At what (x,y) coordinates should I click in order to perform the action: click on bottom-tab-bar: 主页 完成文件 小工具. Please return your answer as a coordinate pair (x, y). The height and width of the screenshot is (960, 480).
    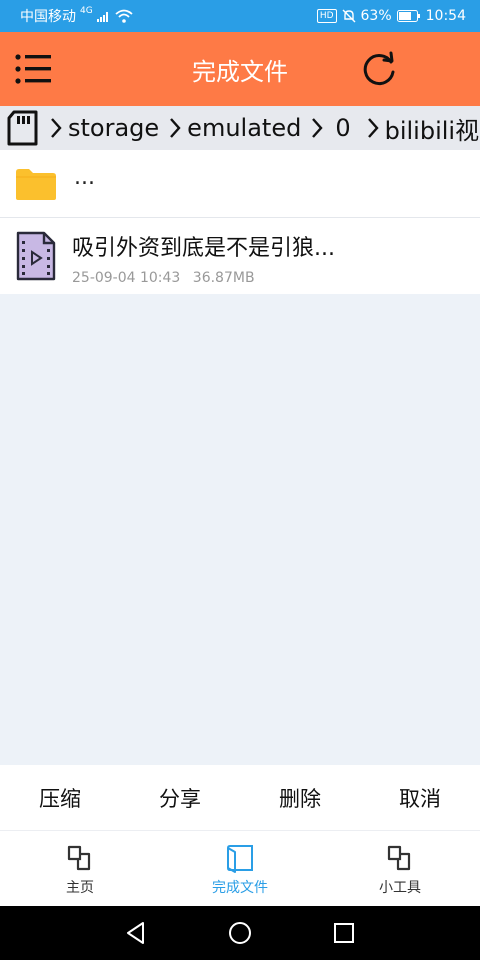
    Looking at the image, I should click on (240, 868).